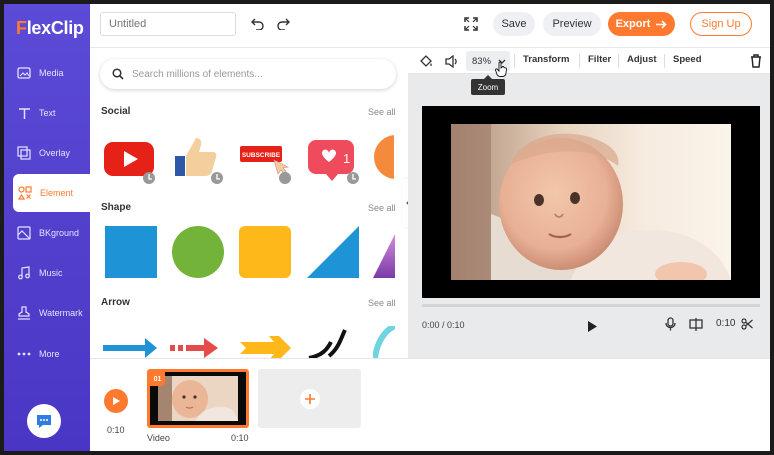 Image resolution: width=774 pixels, height=455 pixels. I want to click on music-icon, so click(24, 273).